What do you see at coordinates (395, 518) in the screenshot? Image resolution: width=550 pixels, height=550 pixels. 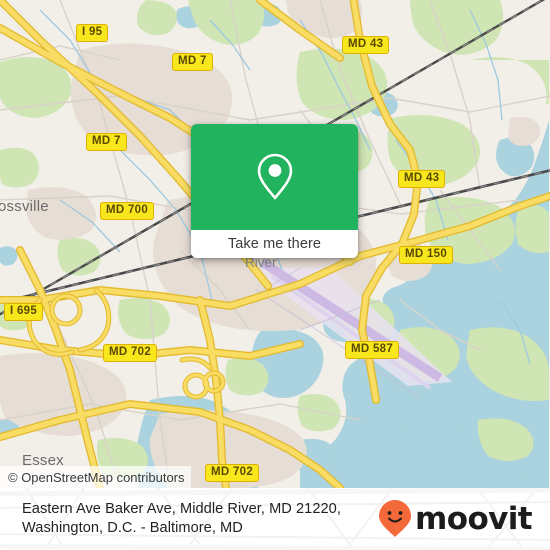 I see `moovit-smiley-pin-icon` at bounding box center [395, 518].